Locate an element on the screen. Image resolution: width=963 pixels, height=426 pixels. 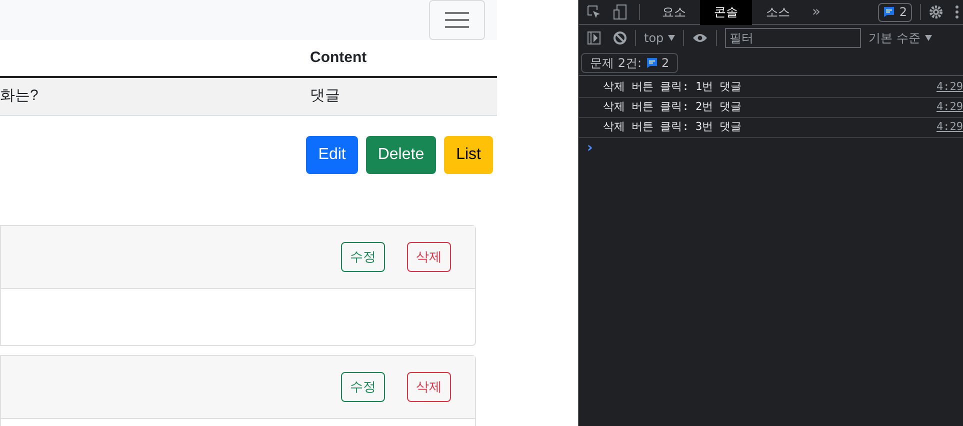
eye-icon is located at coordinates (700, 38).